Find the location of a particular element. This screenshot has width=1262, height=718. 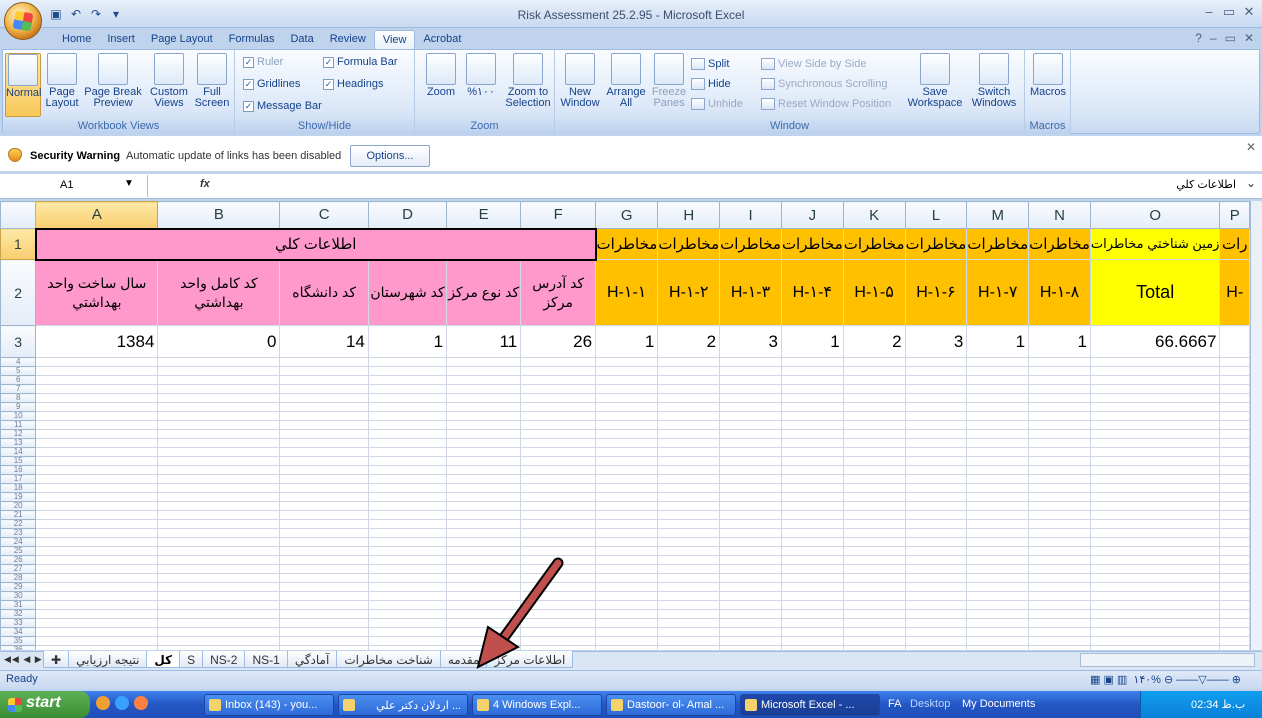

language-indicator: FA is located at coordinates (894, 704).